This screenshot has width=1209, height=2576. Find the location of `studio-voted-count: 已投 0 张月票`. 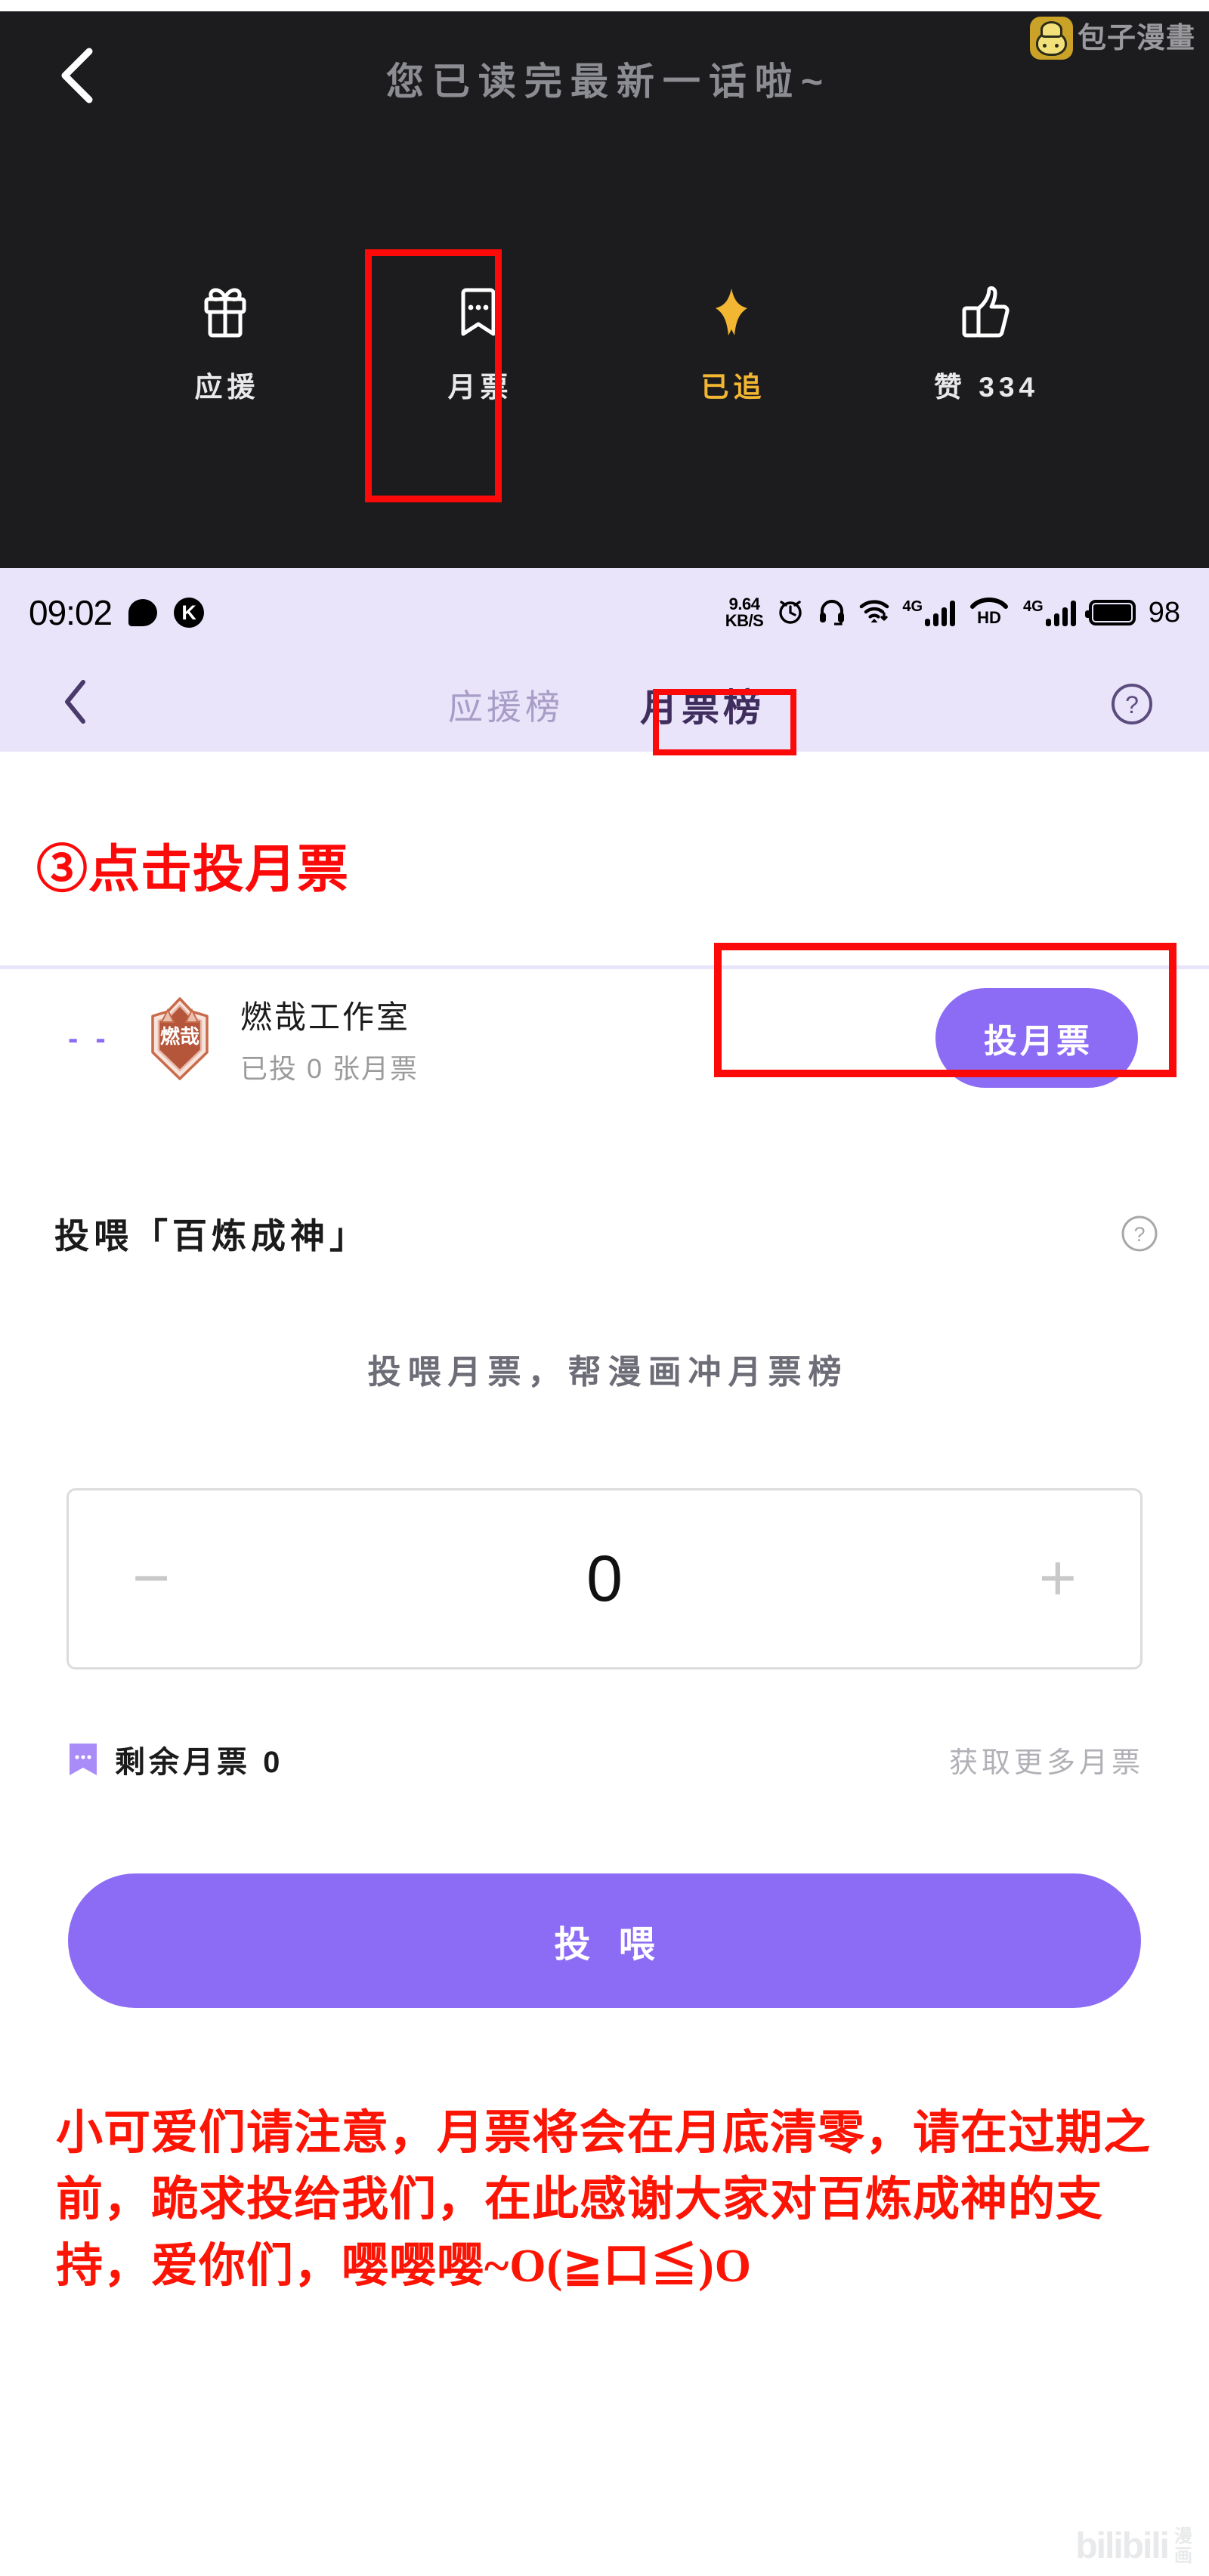

studio-voted-count: 已投 0 张月票 is located at coordinates (329, 1068).